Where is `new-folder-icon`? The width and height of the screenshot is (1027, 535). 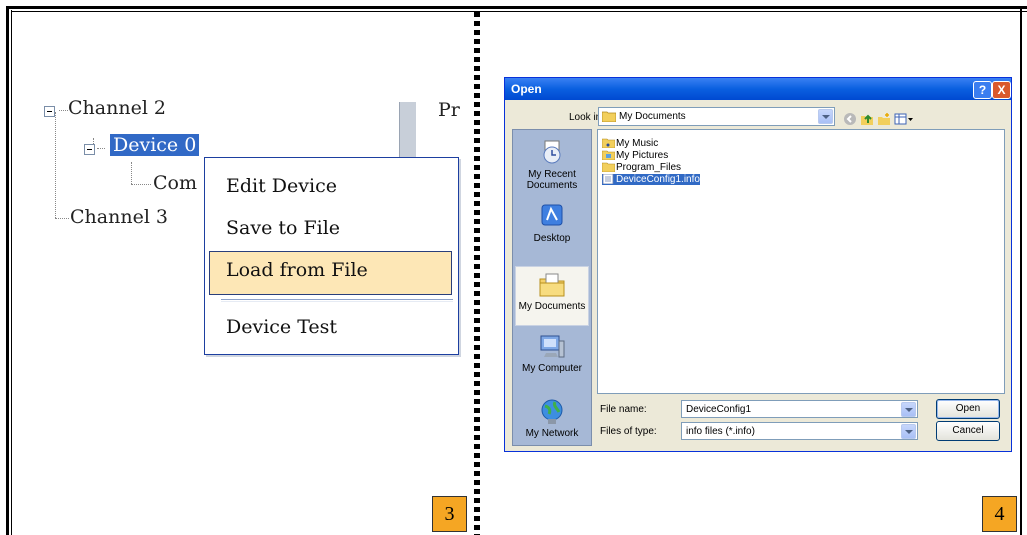
new-folder-icon is located at coordinates (884, 119).